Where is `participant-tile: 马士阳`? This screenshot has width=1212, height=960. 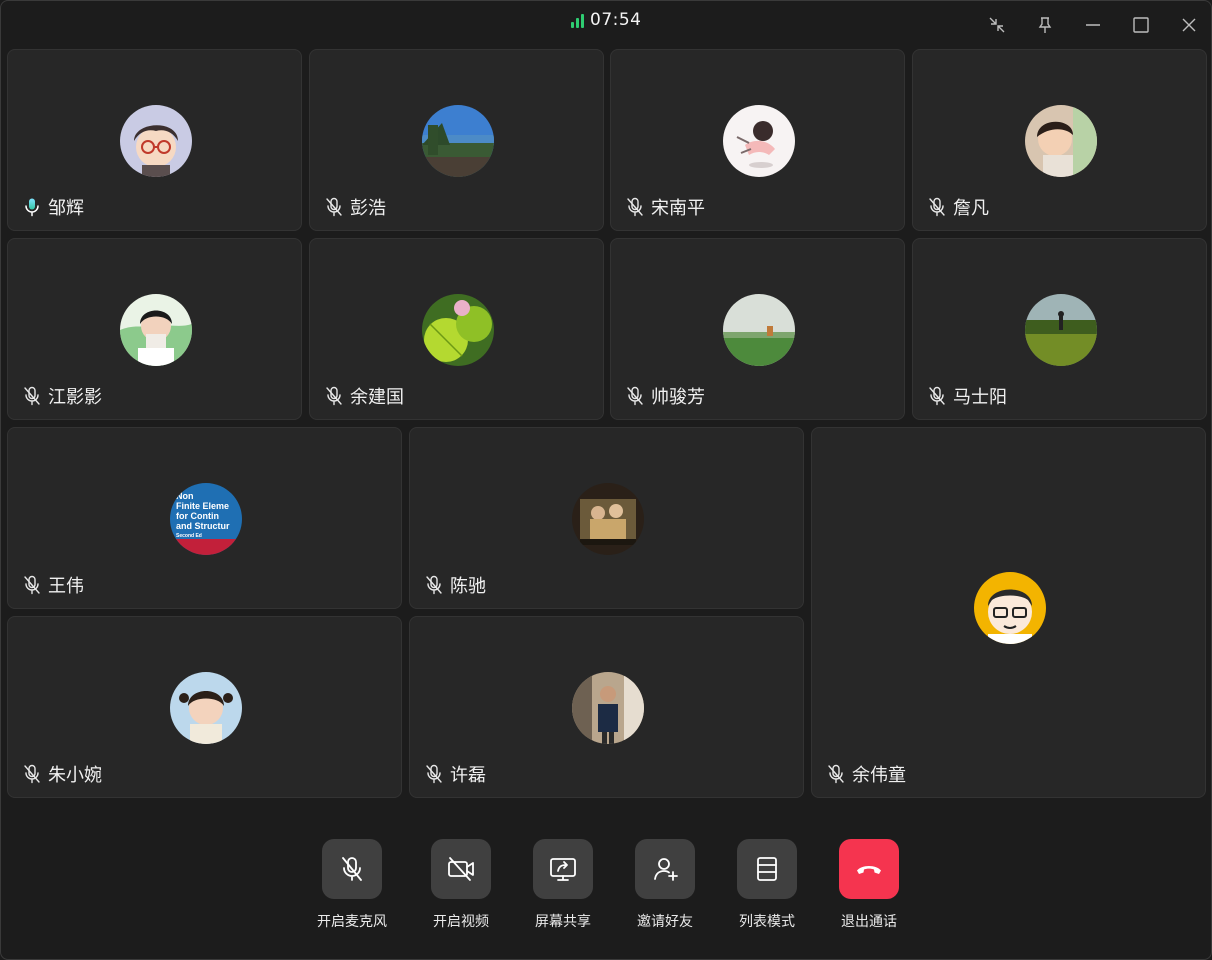
participant-tile: 马士阳 is located at coordinates (1059, 329).